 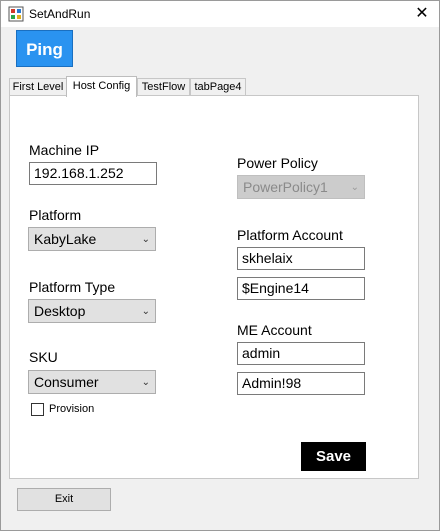 I want to click on me-account-password-field: Admin!98, so click(x=301, y=383).